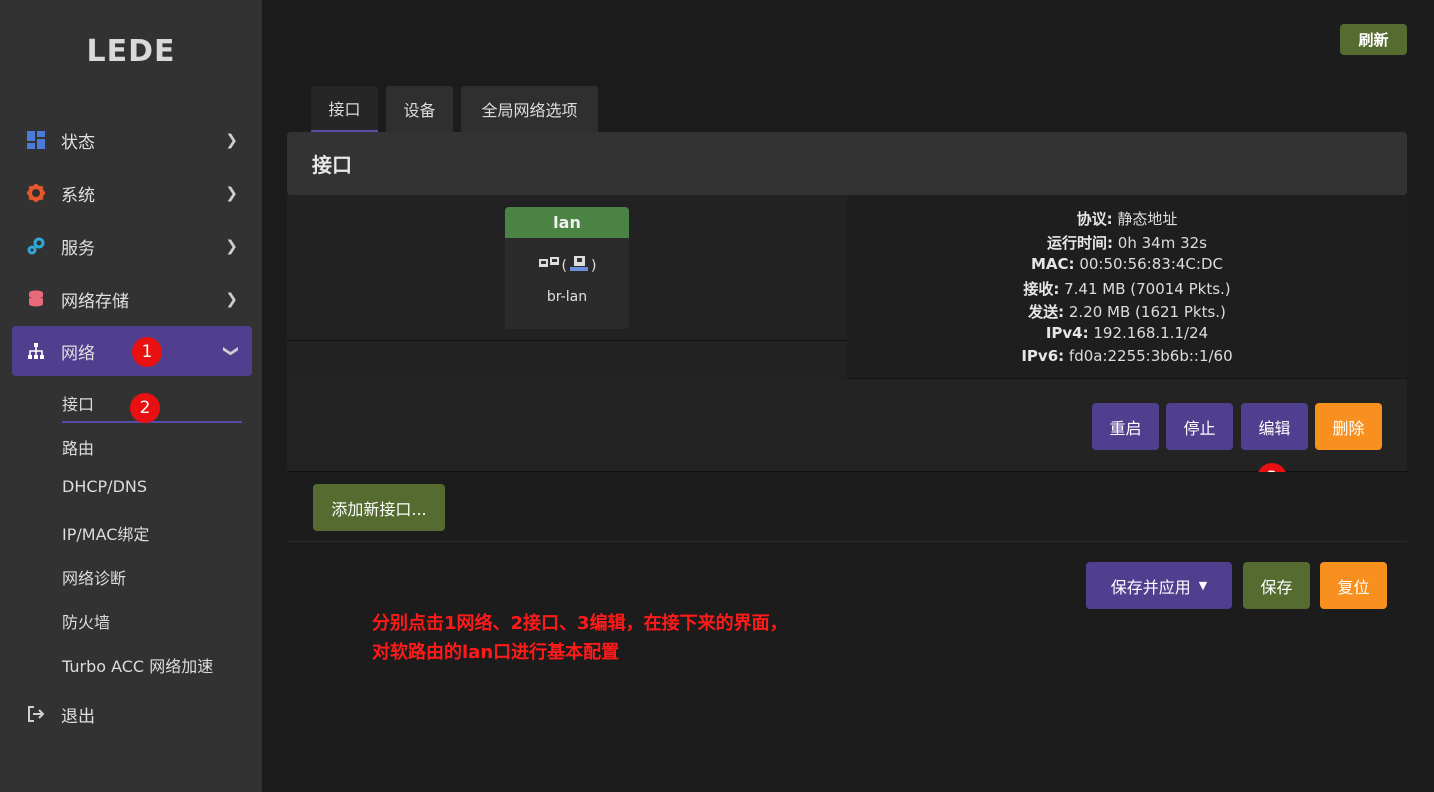  What do you see at coordinates (36, 714) in the screenshot?
I see `logout-icon` at bounding box center [36, 714].